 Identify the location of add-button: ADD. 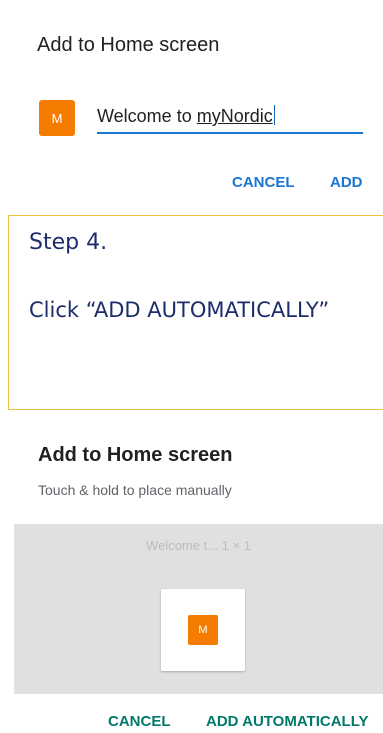
(346, 182).